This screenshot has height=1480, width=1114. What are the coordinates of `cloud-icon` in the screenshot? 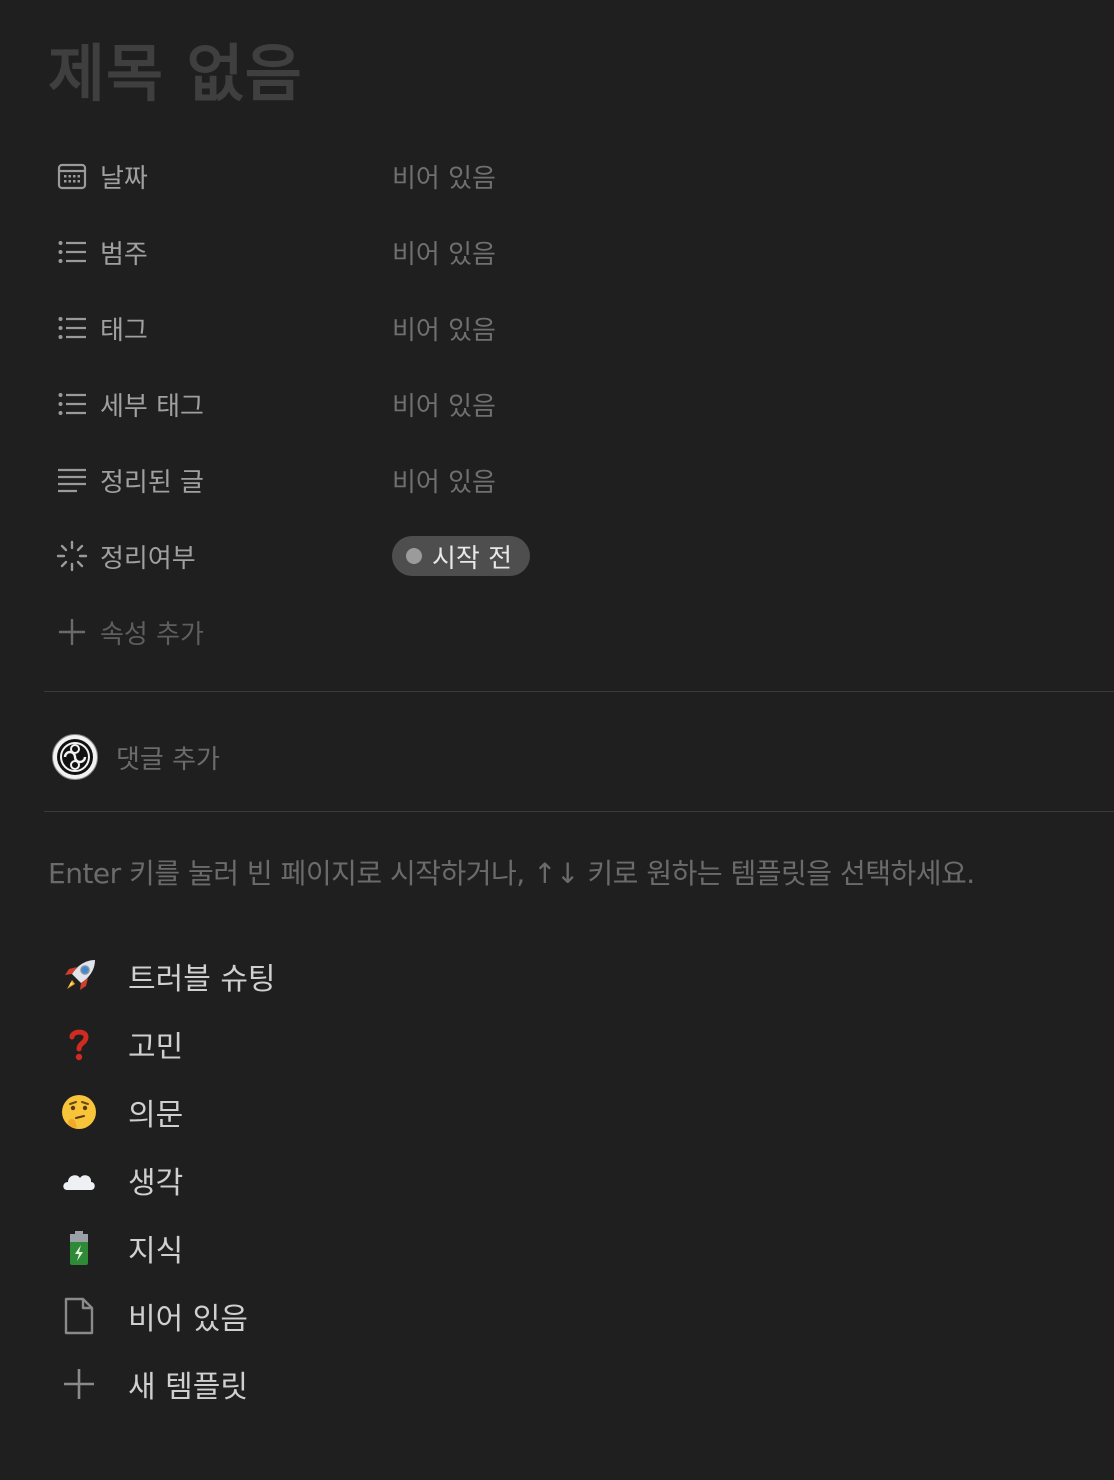 It's located at (79, 1180).